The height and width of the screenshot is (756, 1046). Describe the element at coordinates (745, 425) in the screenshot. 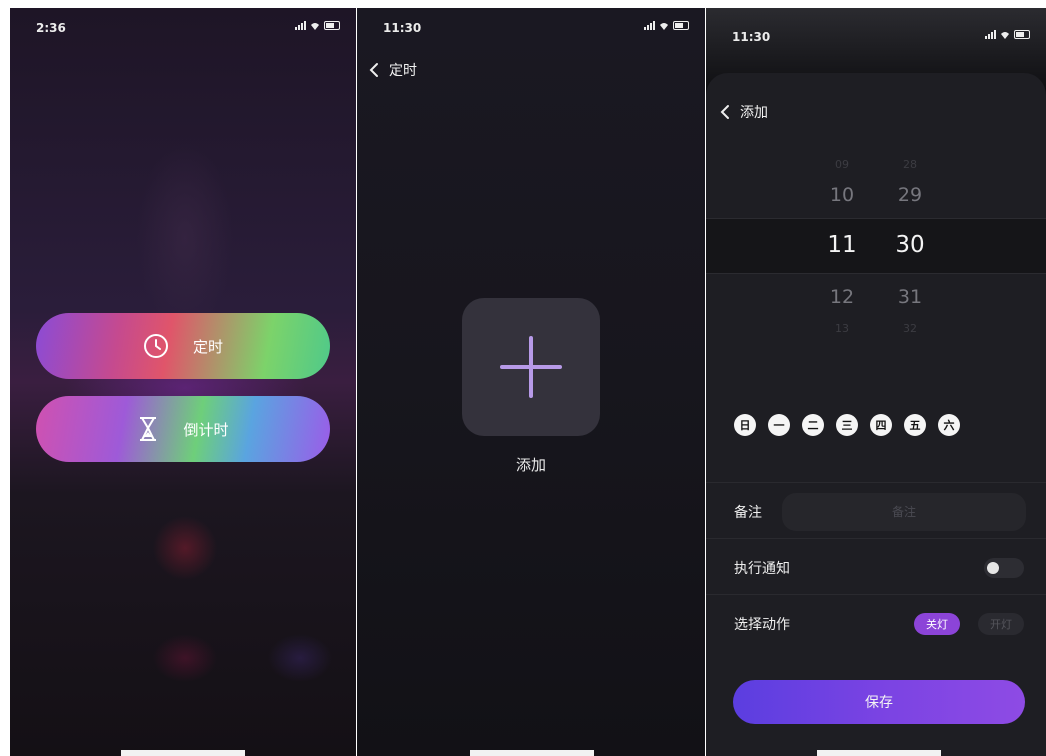

I see `weekday-sun: 日` at that location.